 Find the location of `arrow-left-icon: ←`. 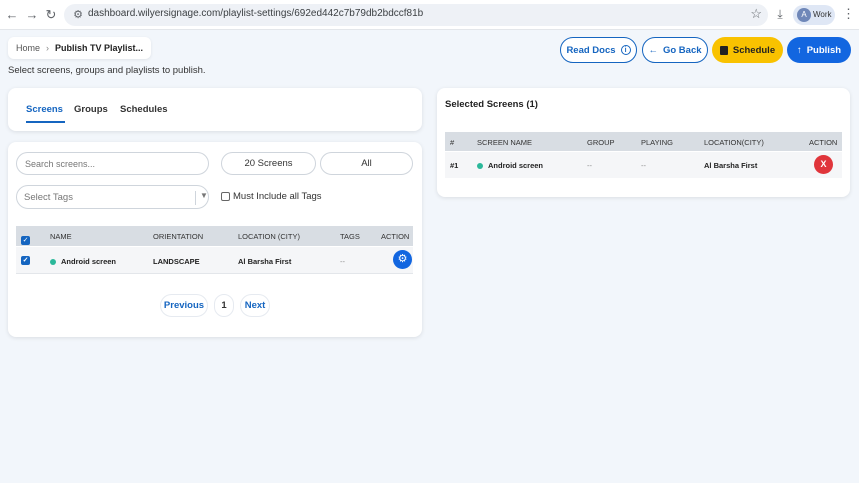

arrow-left-icon: ← is located at coordinates (653, 50).